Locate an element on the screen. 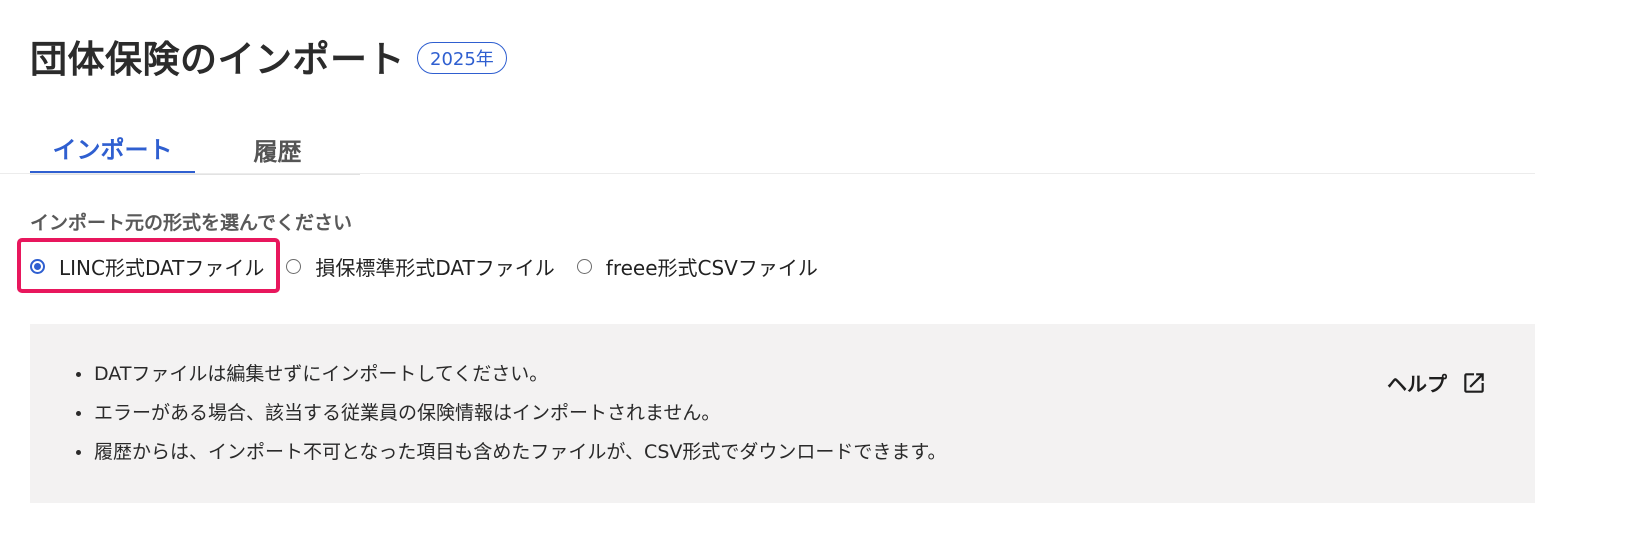 The height and width of the screenshot is (559, 1650). tab-import: インポート is located at coordinates (112, 149).